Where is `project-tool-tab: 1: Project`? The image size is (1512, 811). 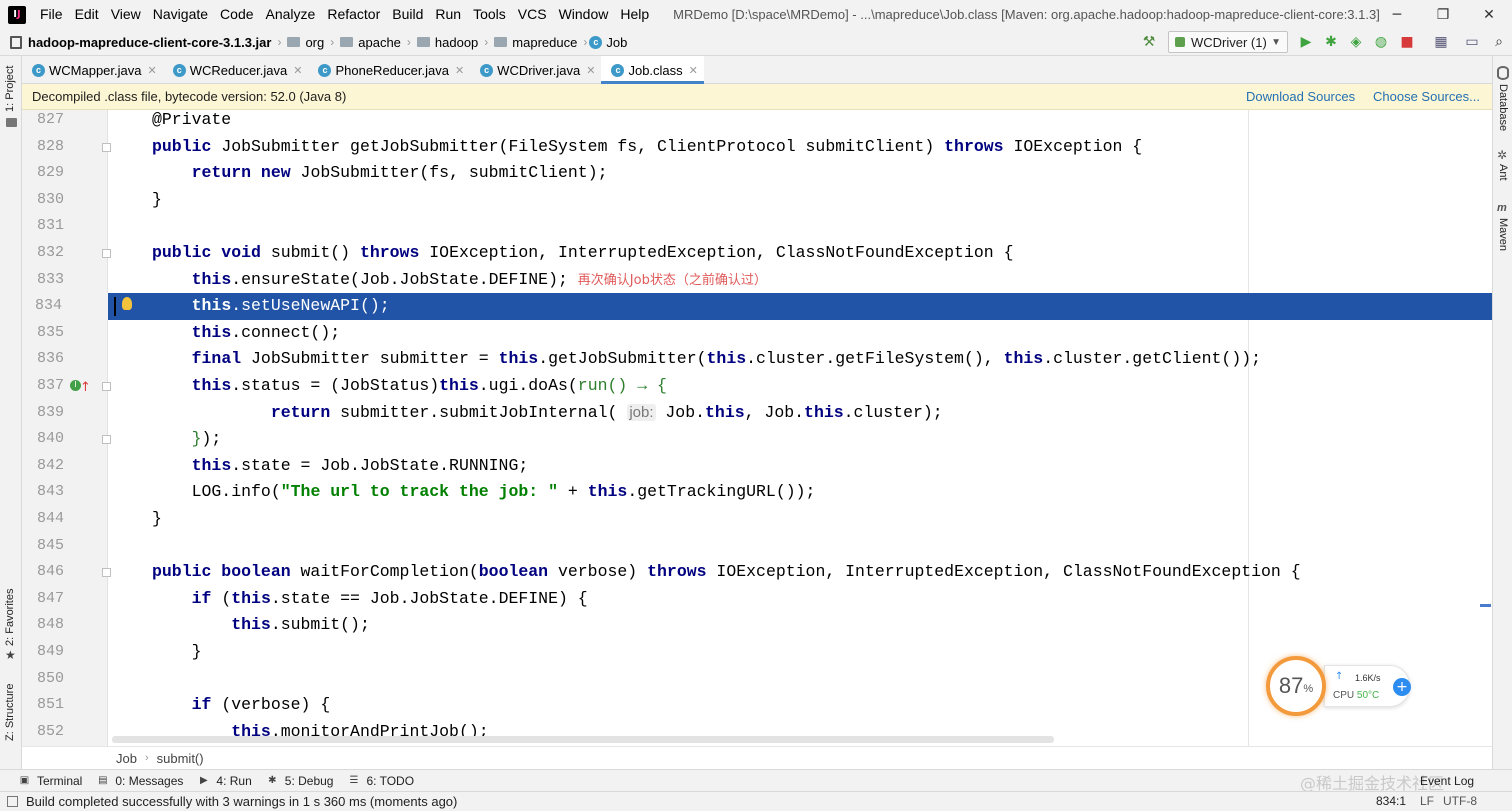 project-tool-tab: 1: Project is located at coordinates (10, 89).